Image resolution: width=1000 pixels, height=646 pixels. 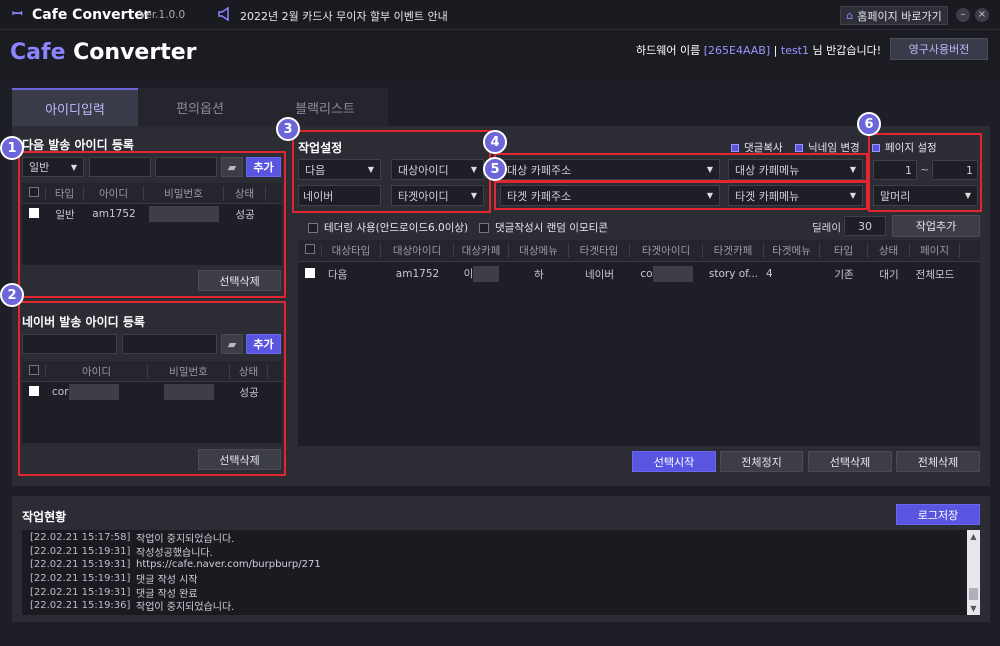 What do you see at coordinates (938, 514) in the screenshot?
I see `save-log-button: 로그저장` at bounding box center [938, 514].